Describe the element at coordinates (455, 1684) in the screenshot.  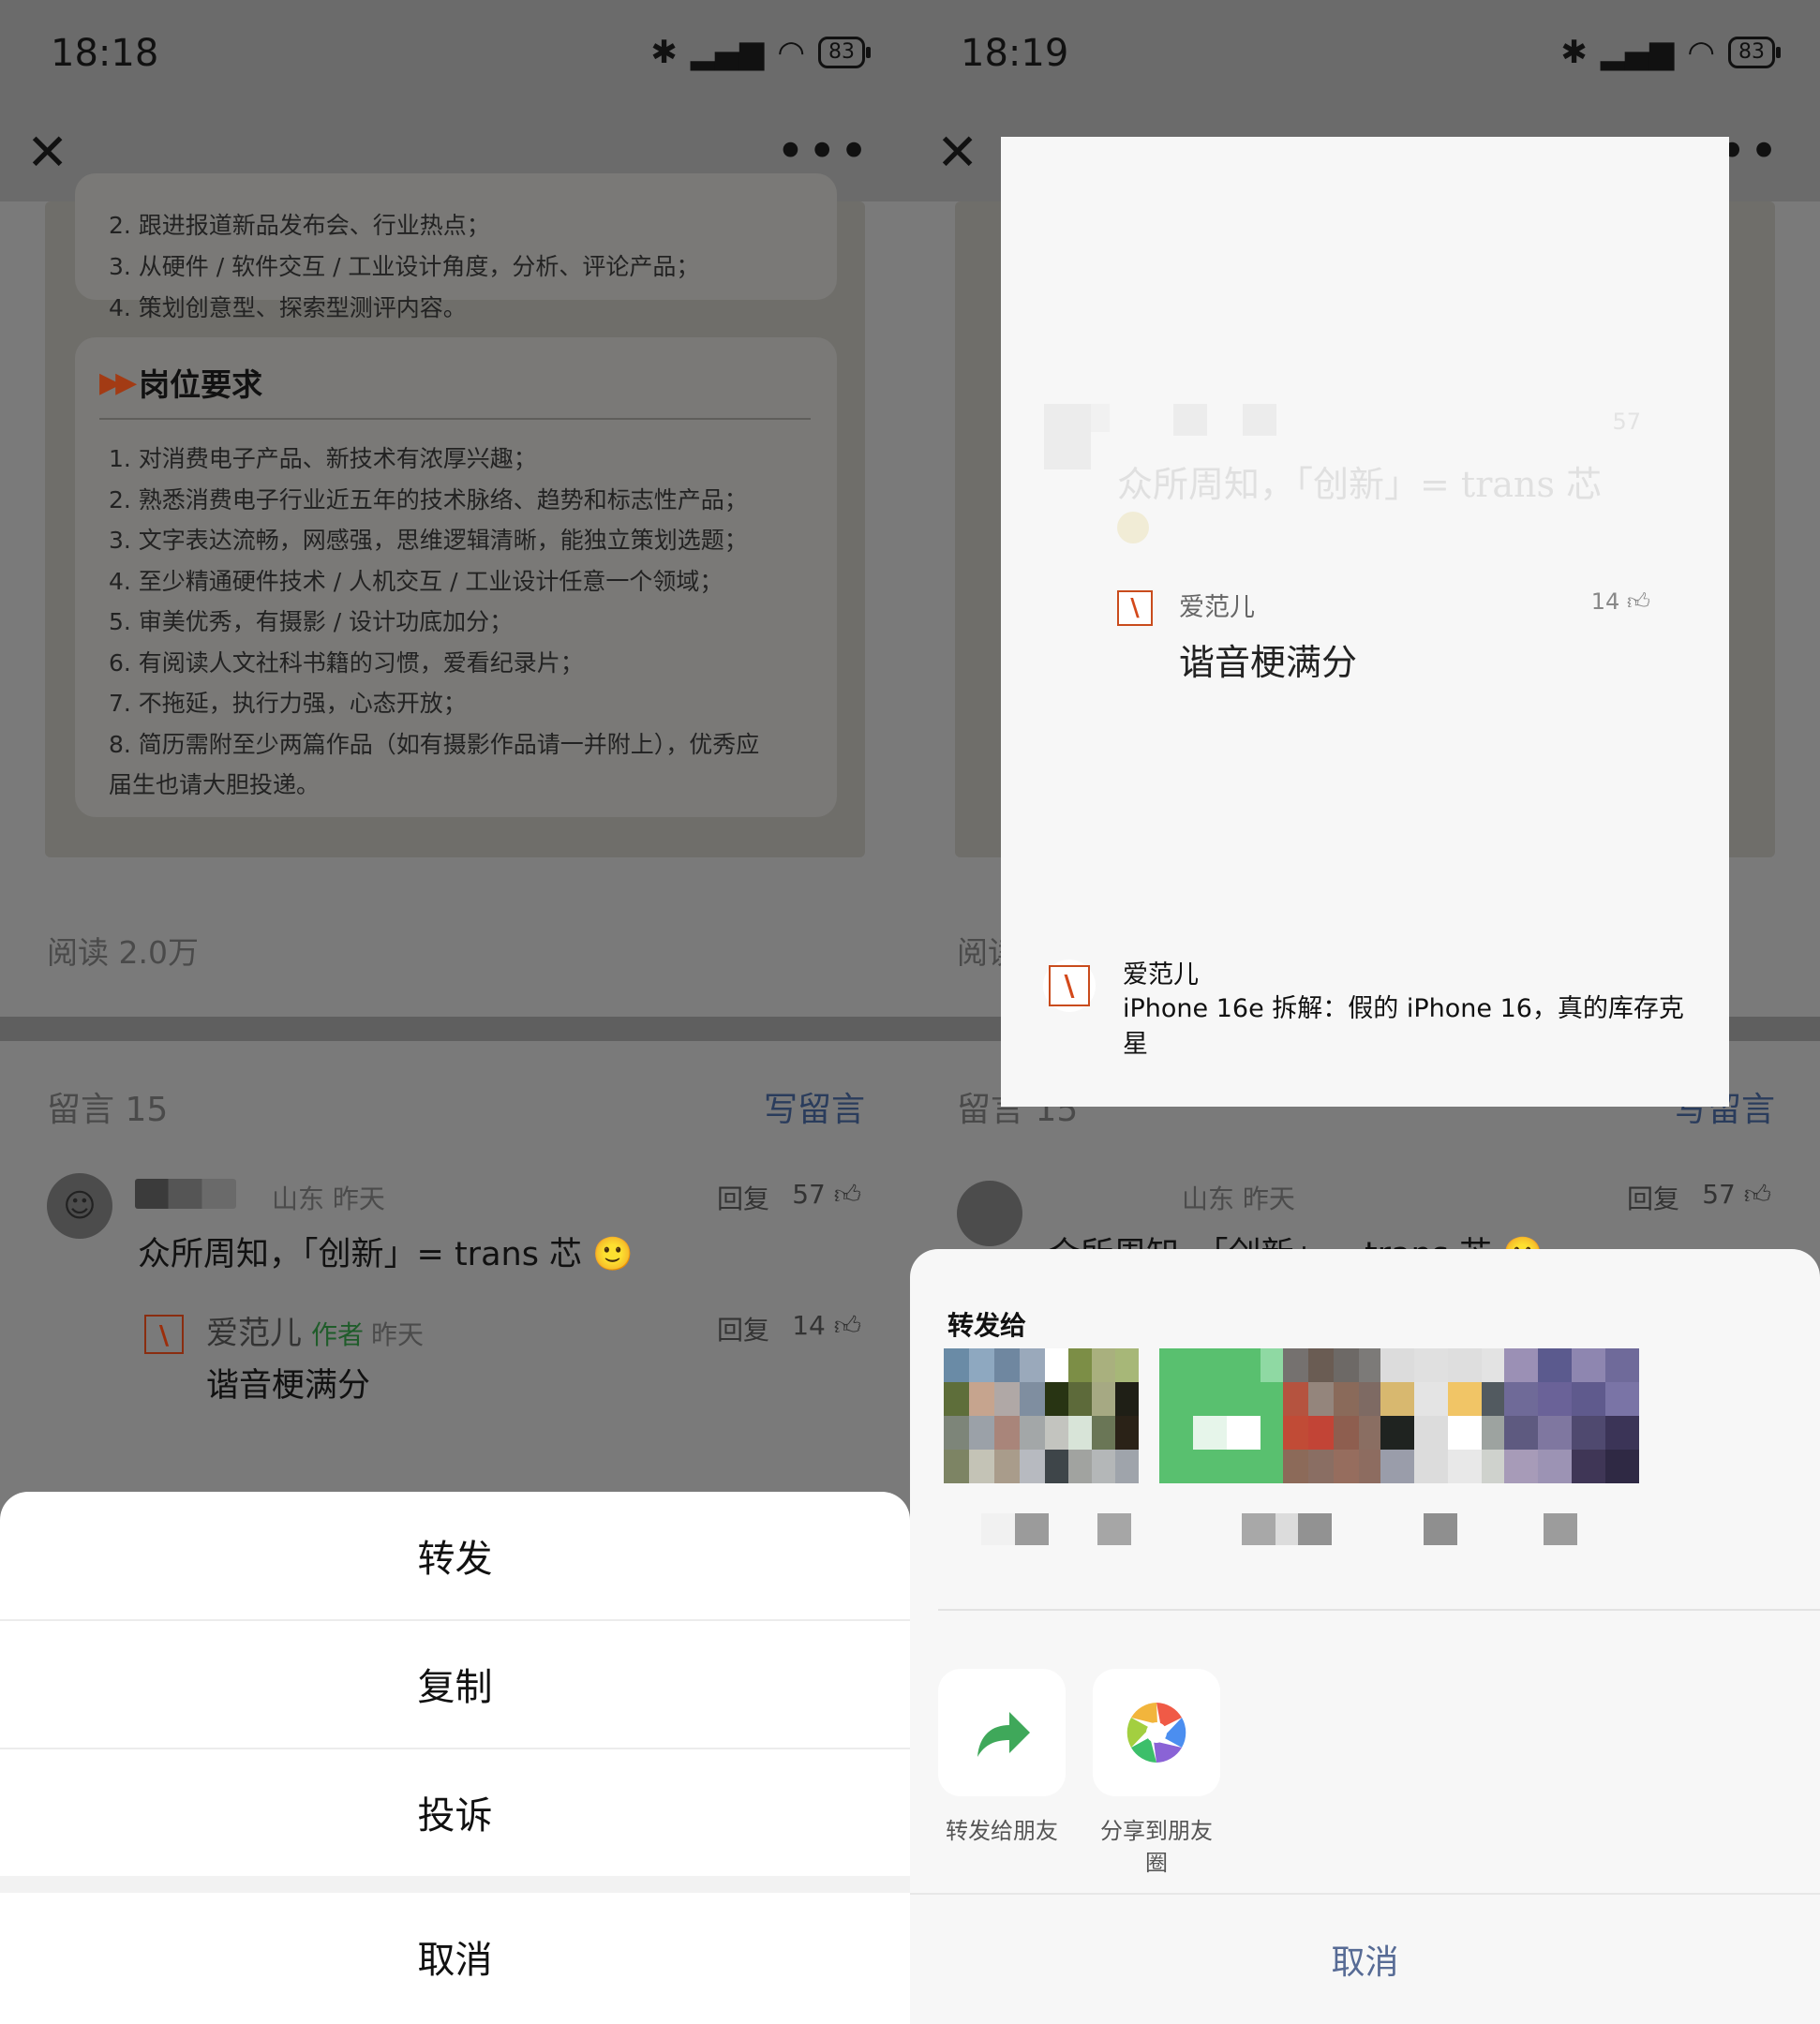
I see `copy-option: 复制` at that location.